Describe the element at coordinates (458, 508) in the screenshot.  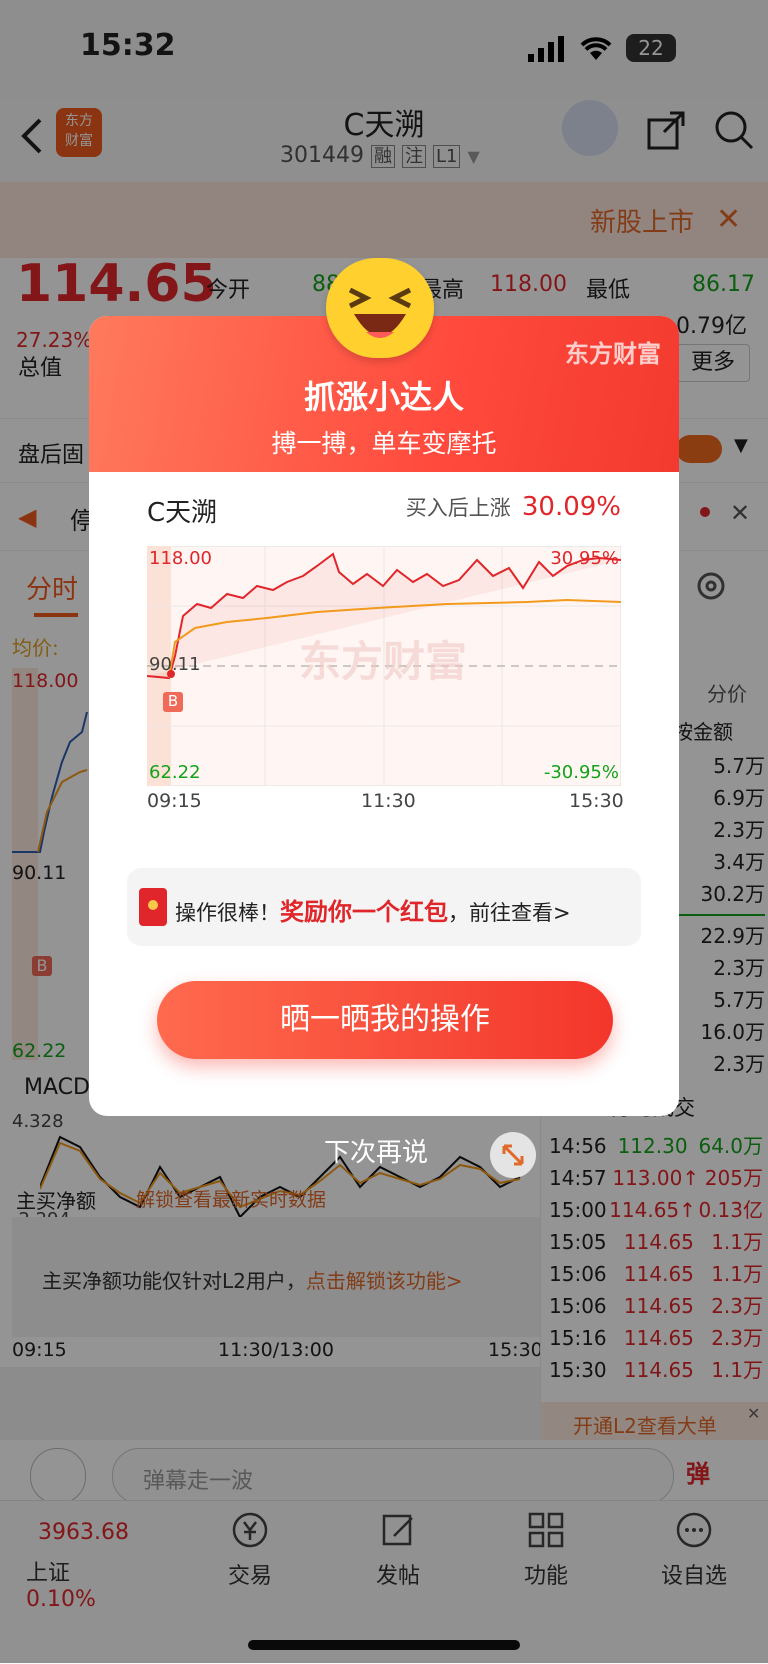
I see `gain-label: 买入后上涨` at that location.